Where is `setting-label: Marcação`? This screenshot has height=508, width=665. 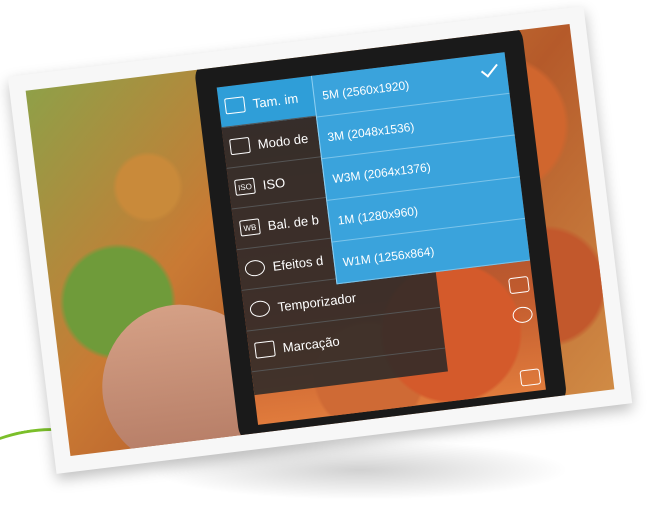
setting-label: Marcação is located at coordinates (311, 343).